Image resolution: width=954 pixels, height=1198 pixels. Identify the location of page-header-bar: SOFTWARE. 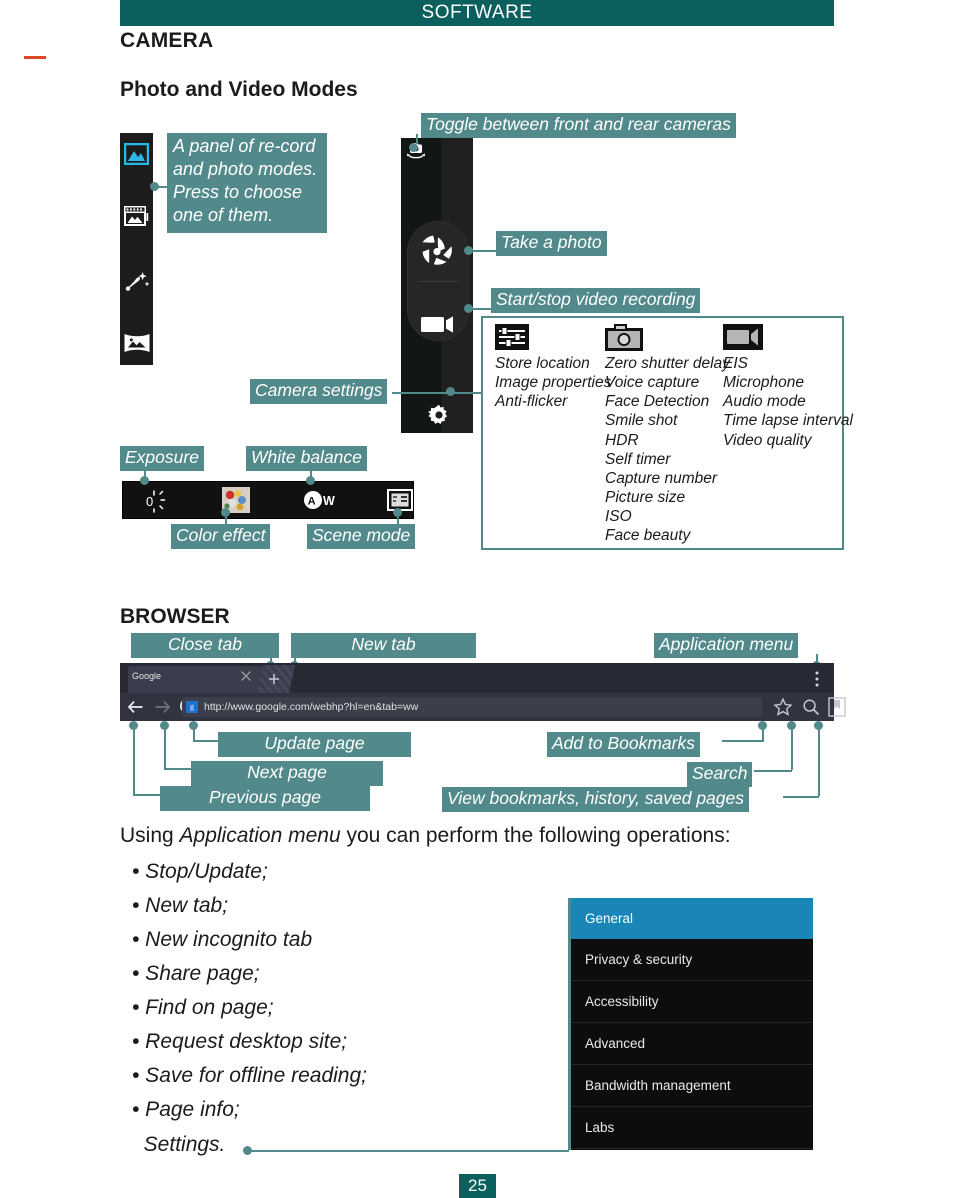
(477, 13).